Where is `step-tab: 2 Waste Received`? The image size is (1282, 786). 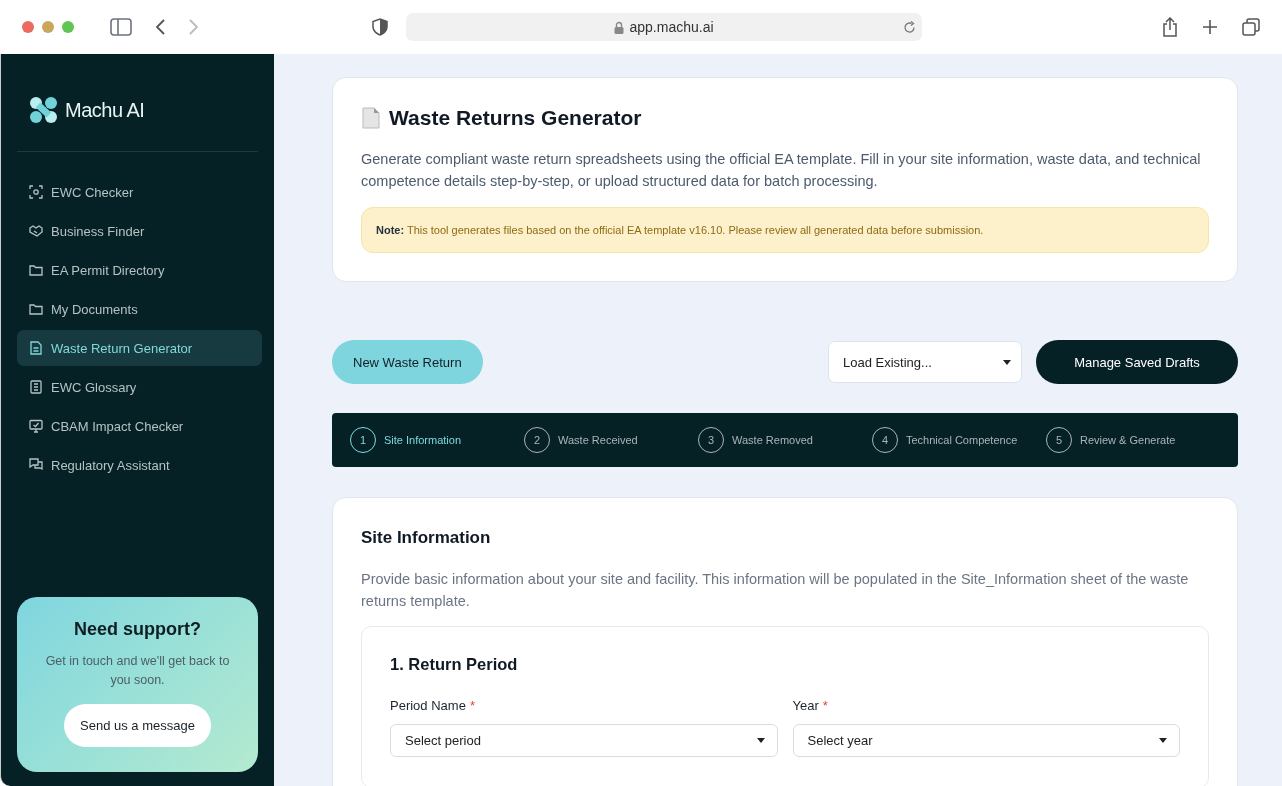 step-tab: 2 Waste Received is located at coordinates (611, 440).